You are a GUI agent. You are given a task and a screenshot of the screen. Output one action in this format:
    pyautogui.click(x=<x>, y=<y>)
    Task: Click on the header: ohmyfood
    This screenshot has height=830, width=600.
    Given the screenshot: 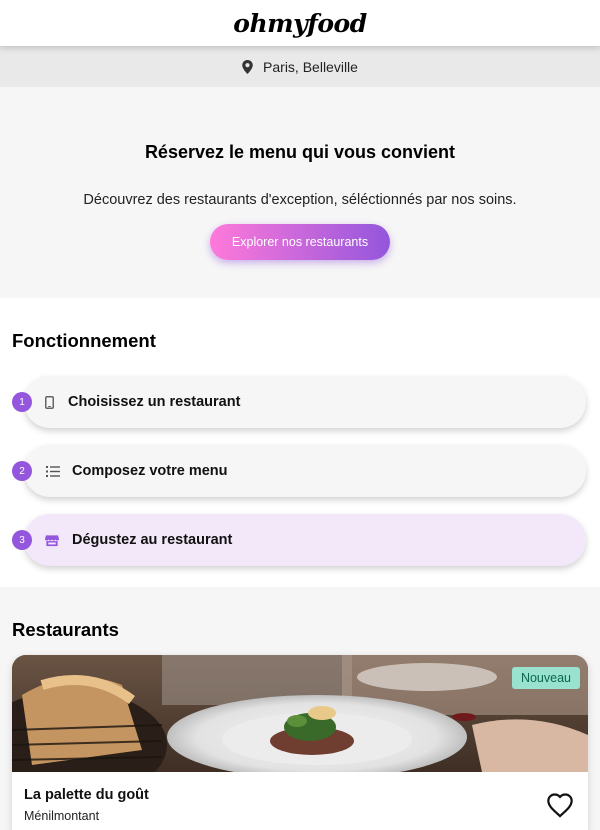 What is the action you would take?
    pyautogui.click(x=300, y=23)
    